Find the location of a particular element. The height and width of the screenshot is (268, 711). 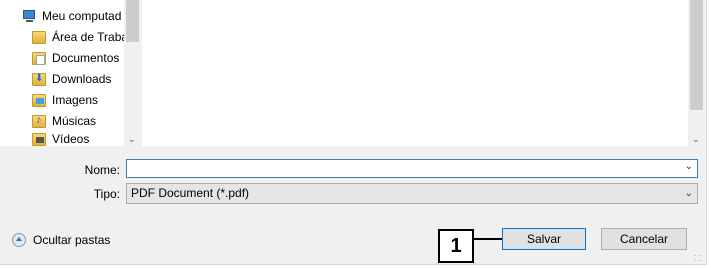

collapse-up-icon is located at coordinates (19, 240).